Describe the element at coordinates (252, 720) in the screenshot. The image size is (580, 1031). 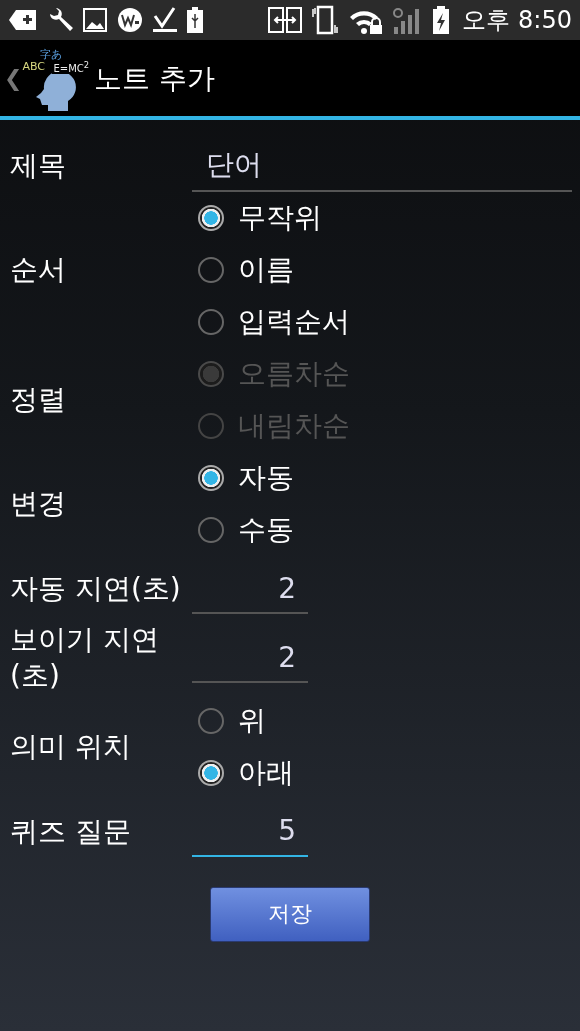
I see `radio-label: 위` at that location.